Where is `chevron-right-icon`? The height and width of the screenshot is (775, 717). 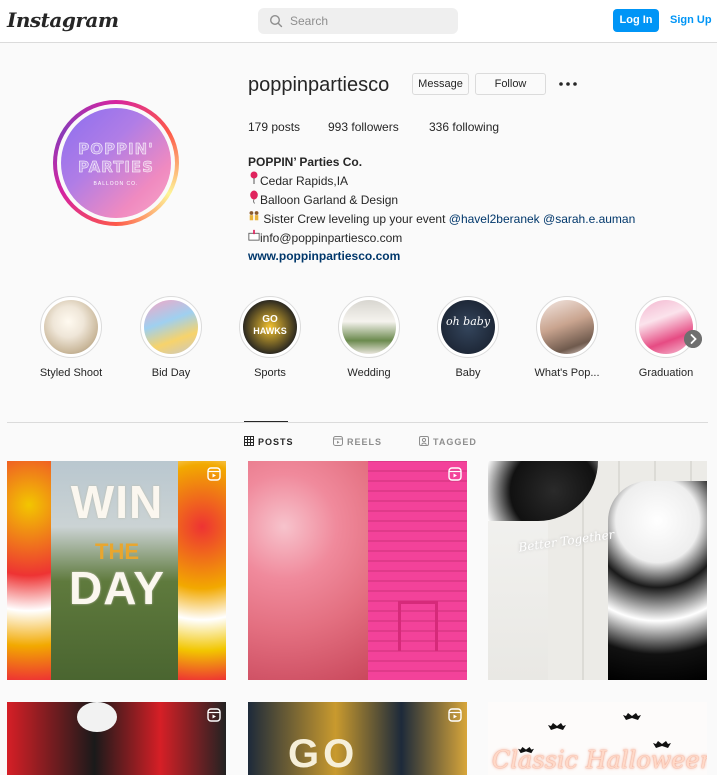
chevron-right-icon is located at coordinates (693, 339).